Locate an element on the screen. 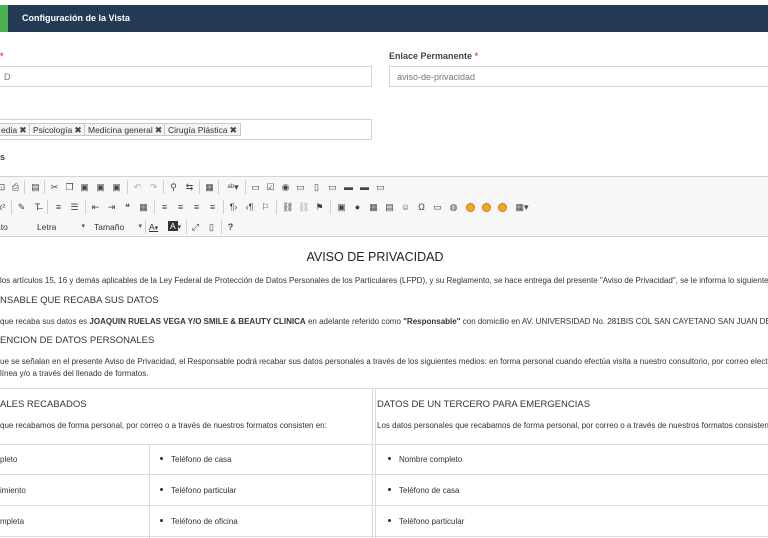  copy-icon: ❐ is located at coordinates (69, 187).